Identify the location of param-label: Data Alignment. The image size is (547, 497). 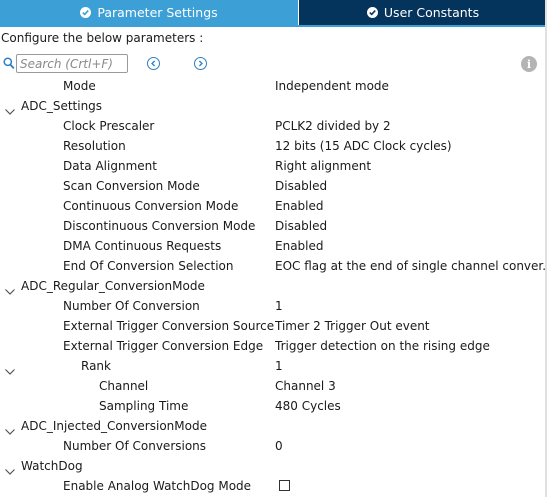
(110, 166).